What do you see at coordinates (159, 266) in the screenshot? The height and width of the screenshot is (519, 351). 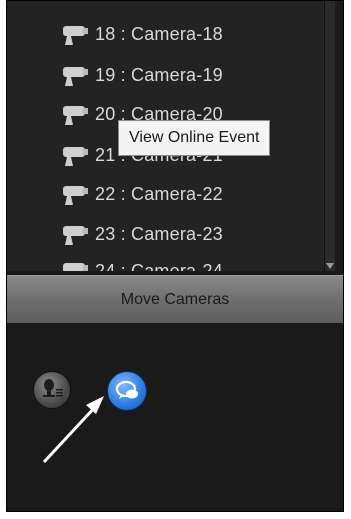 I see `camera-label: 24 : Camera-24` at bounding box center [159, 266].